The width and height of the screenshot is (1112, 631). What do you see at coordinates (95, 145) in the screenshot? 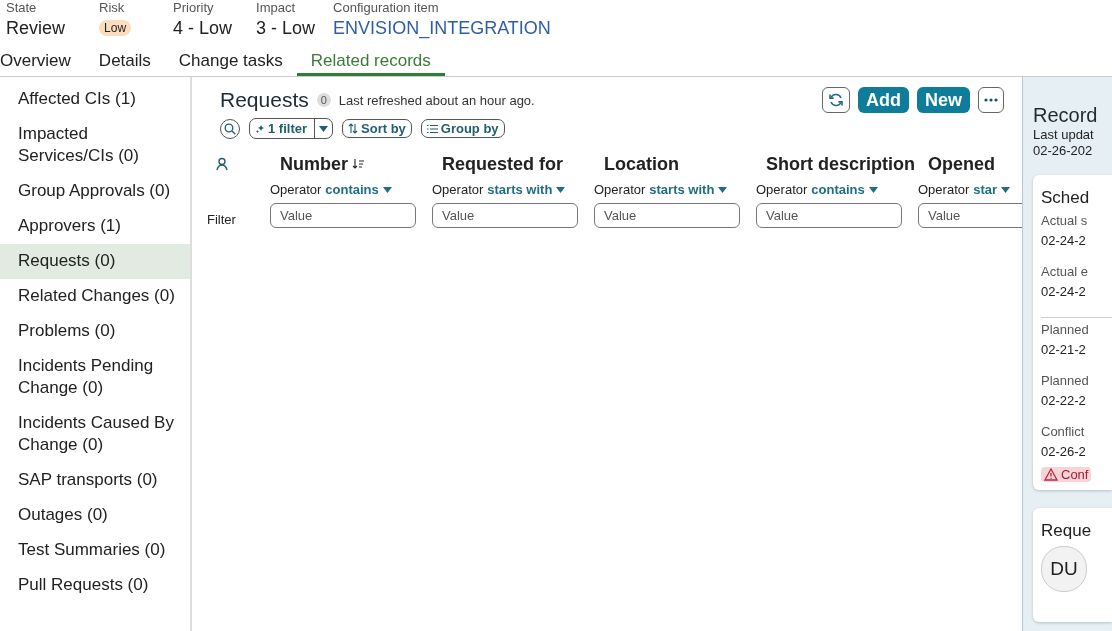
I see `sidebar-item: Impacted Services/CIs (0)` at bounding box center [95, 145].